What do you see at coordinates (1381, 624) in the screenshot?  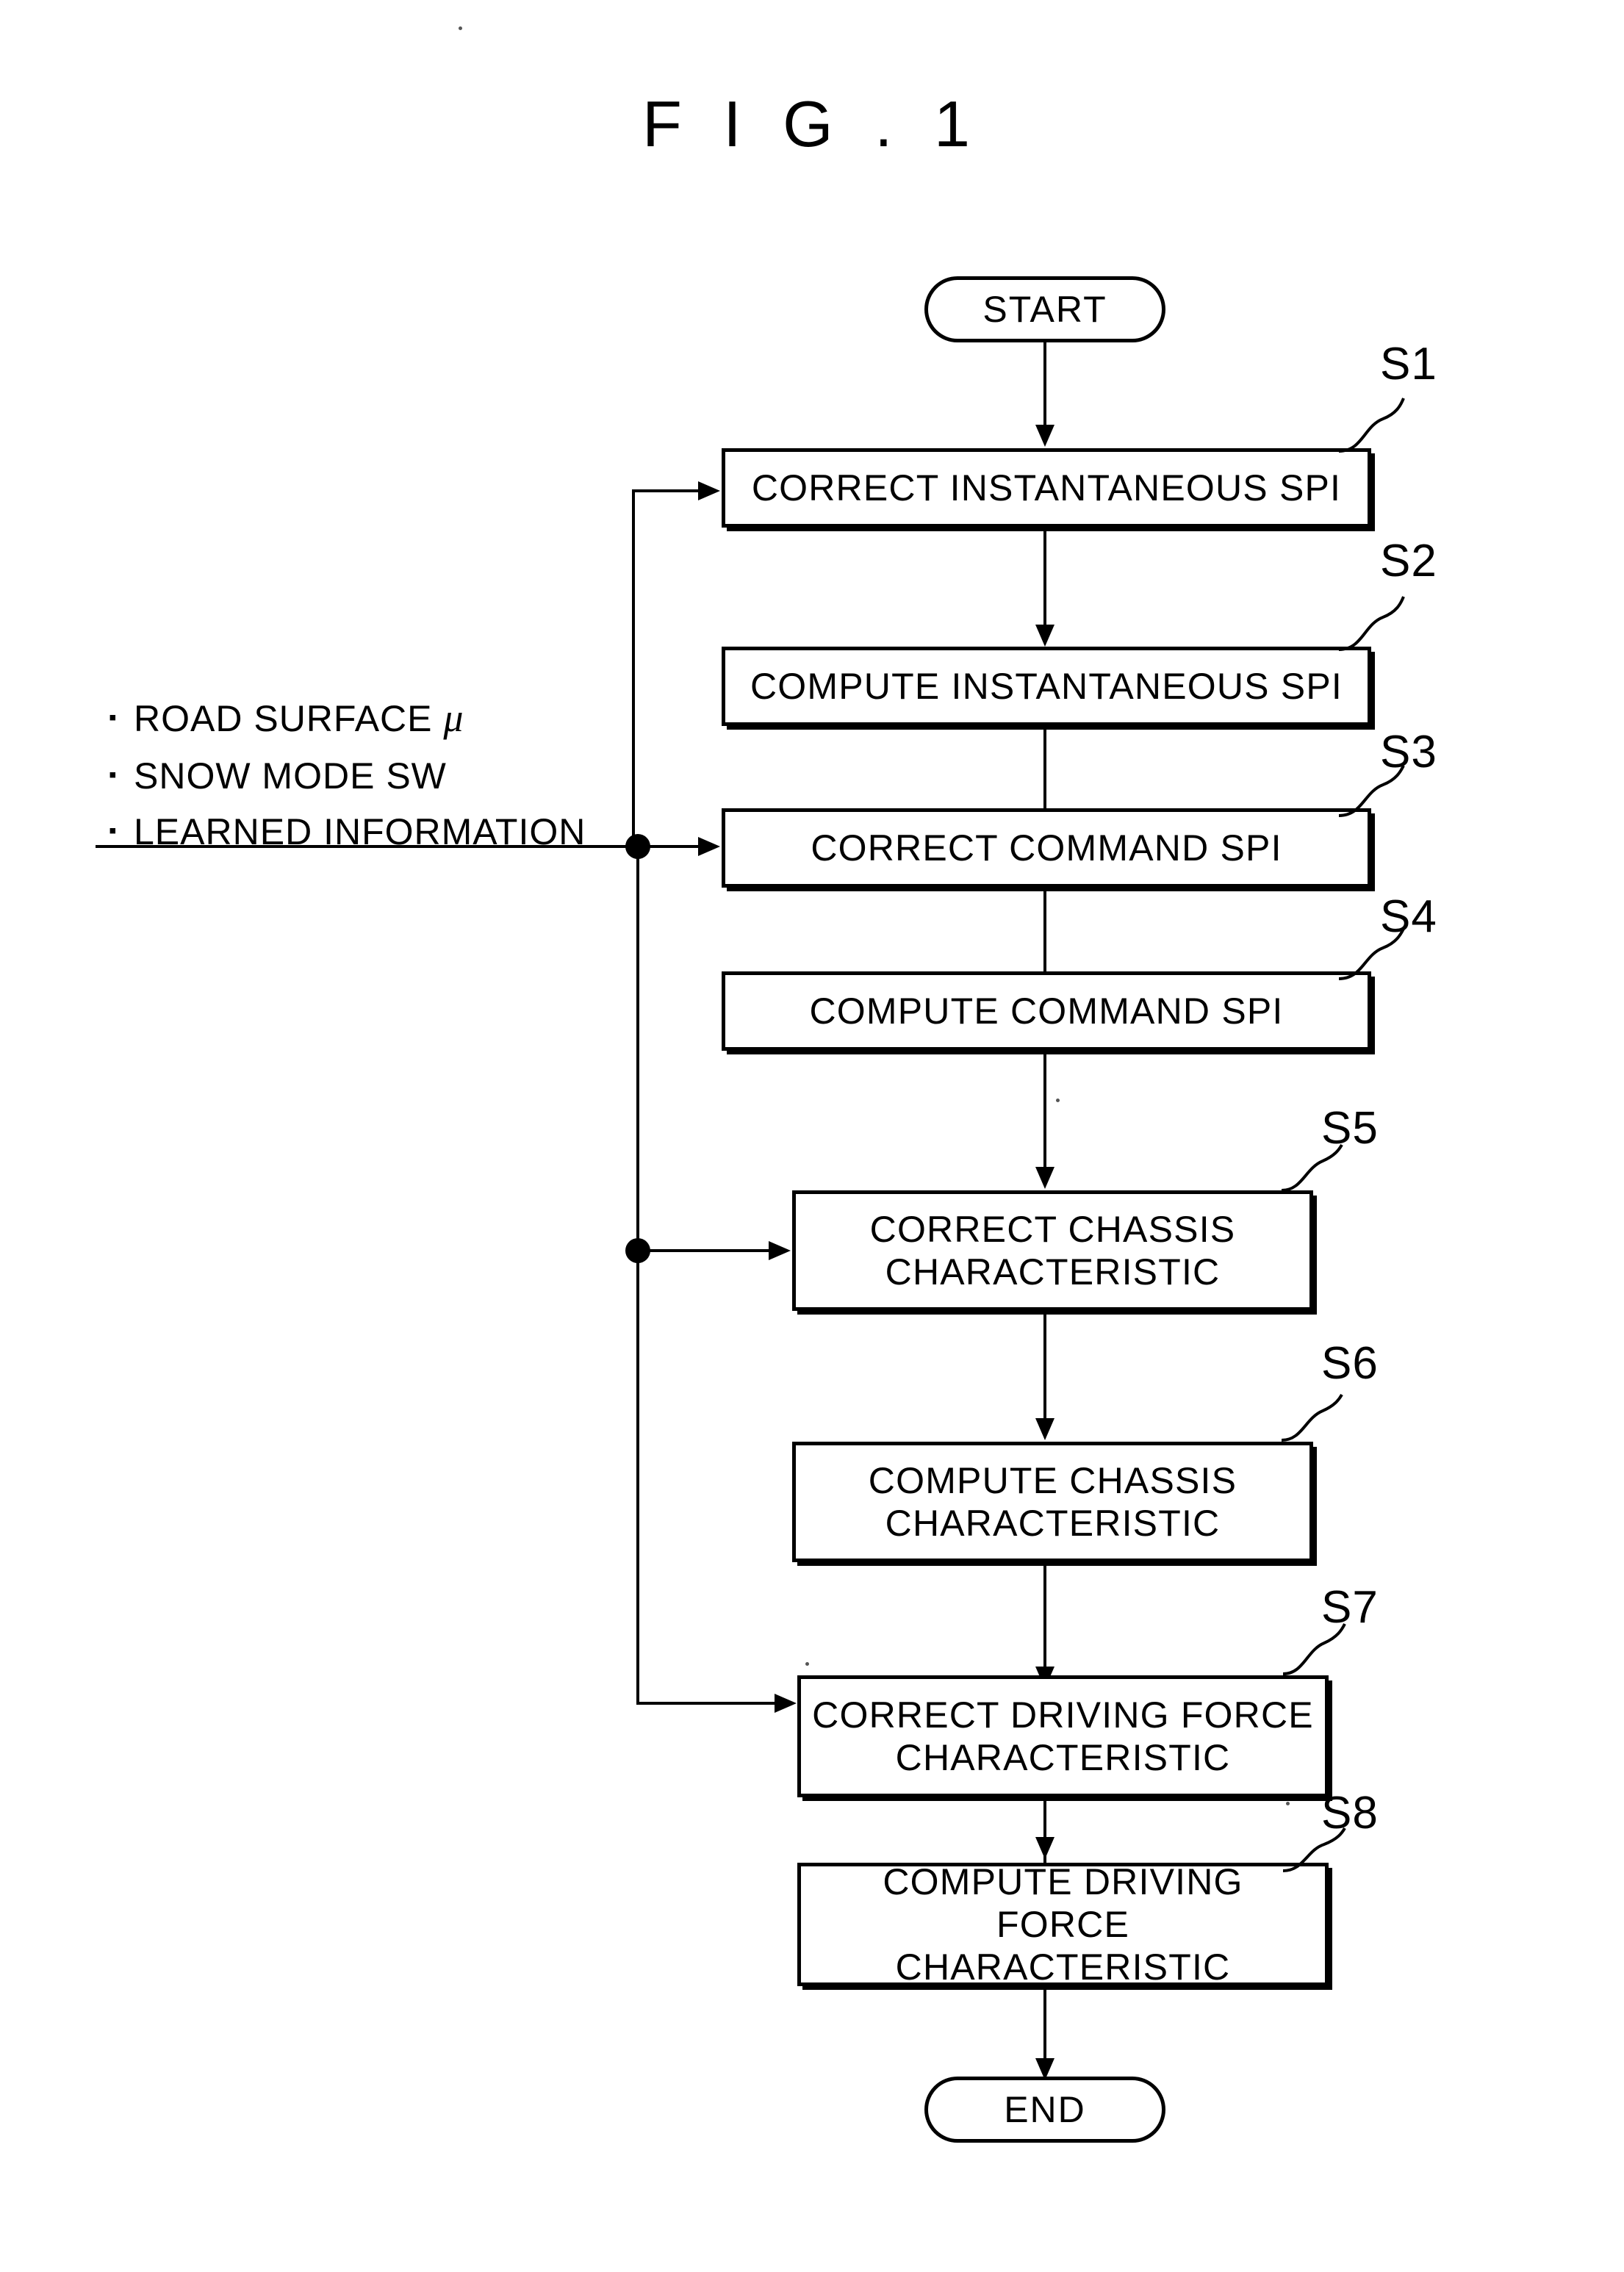 I see `leader-line-s2` at bounding box center [1381, 624].